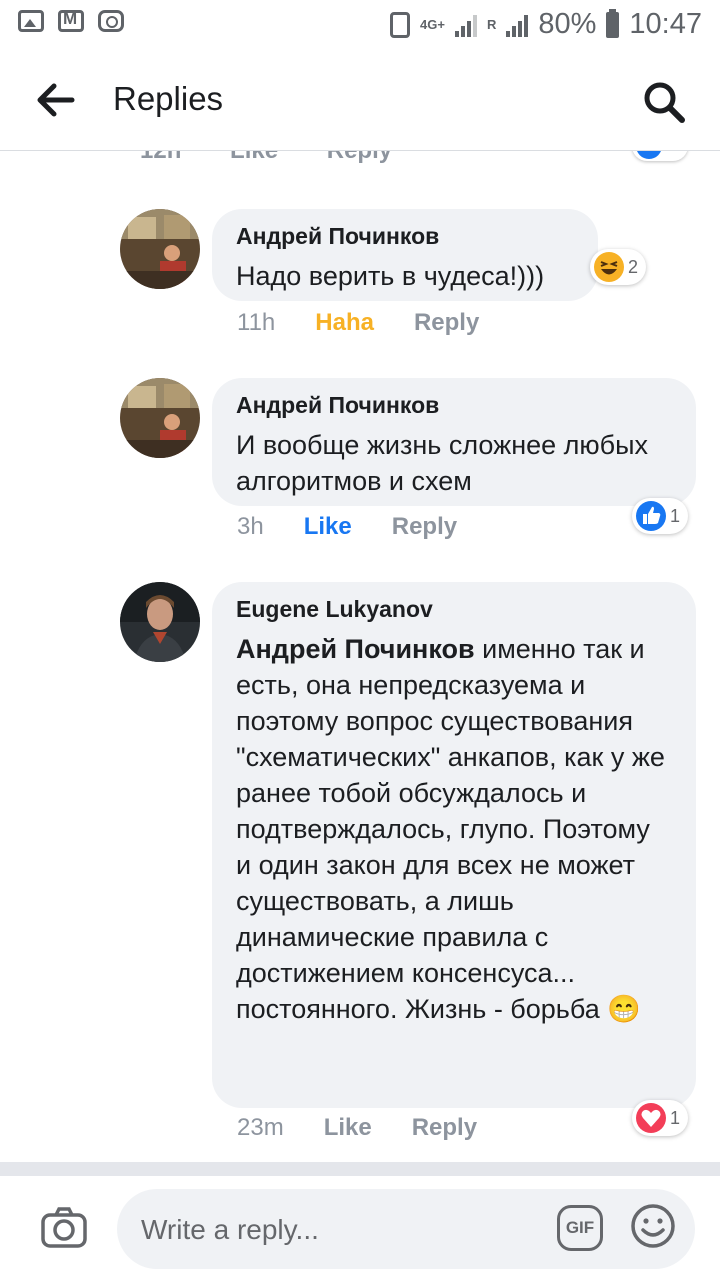  I want to click on smiley-icon, so click(653, 1226).